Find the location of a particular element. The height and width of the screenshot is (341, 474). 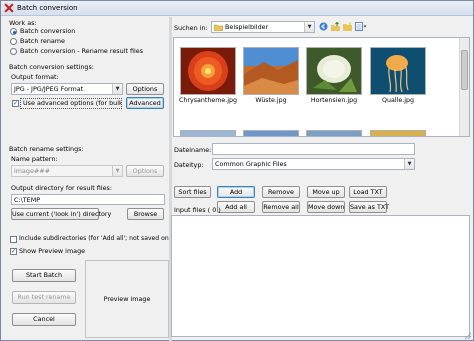

rename-options-button: Options is located at coordinates (145, 171).